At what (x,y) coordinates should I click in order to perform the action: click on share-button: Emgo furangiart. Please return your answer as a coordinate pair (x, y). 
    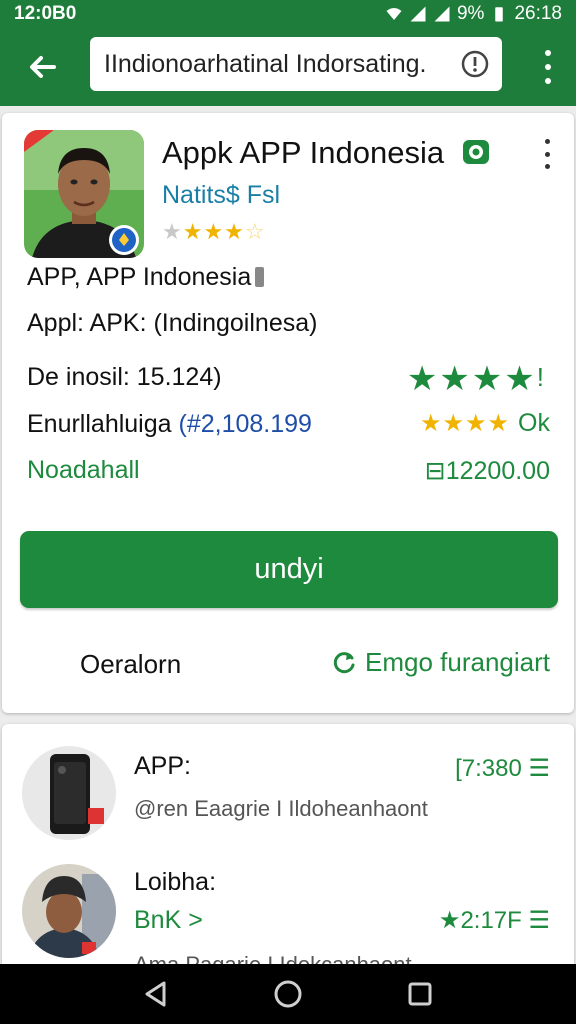
    Looking at the image, I should click on (440, 662).